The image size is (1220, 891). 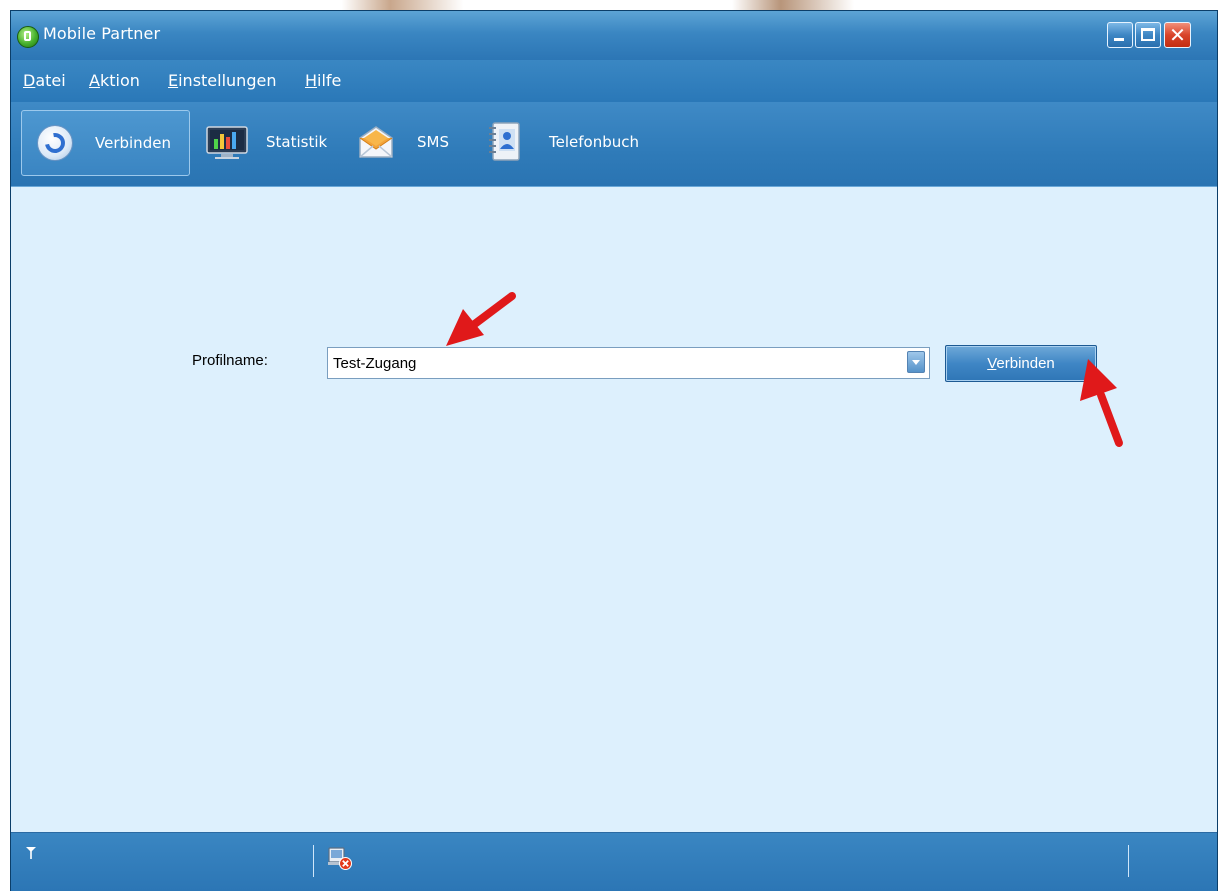 What do you see at coordinates (614, 861) in the screenshot?
I see `status-bar` at bounding box center [614, 861].